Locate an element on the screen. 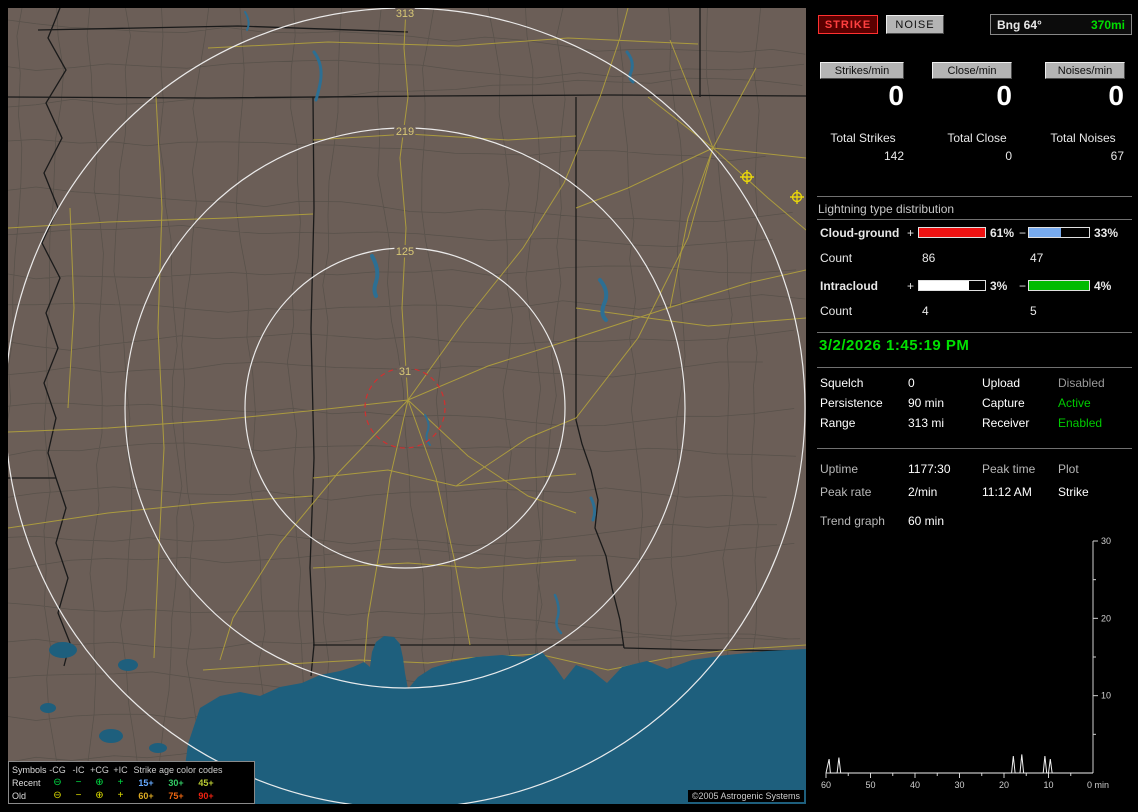 Image resolution: width=1138 pixels, height=812 pixels. strikes-per-min-value: 0 is located at coordinates (896, 95).